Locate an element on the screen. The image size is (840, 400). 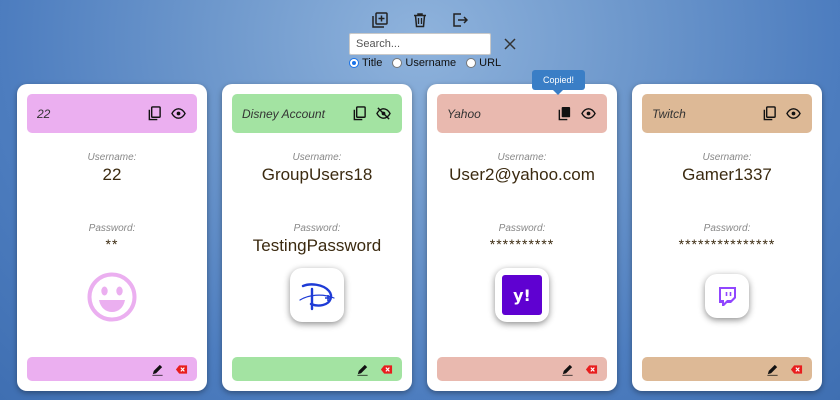
twitch-logo is located at coordinates (727, 296).